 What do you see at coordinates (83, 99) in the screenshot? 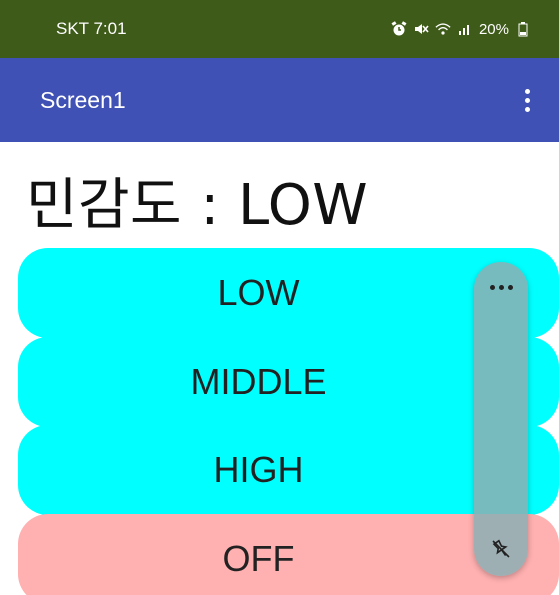
I see `app-title: Screen1` at bounding box center [83, 99].